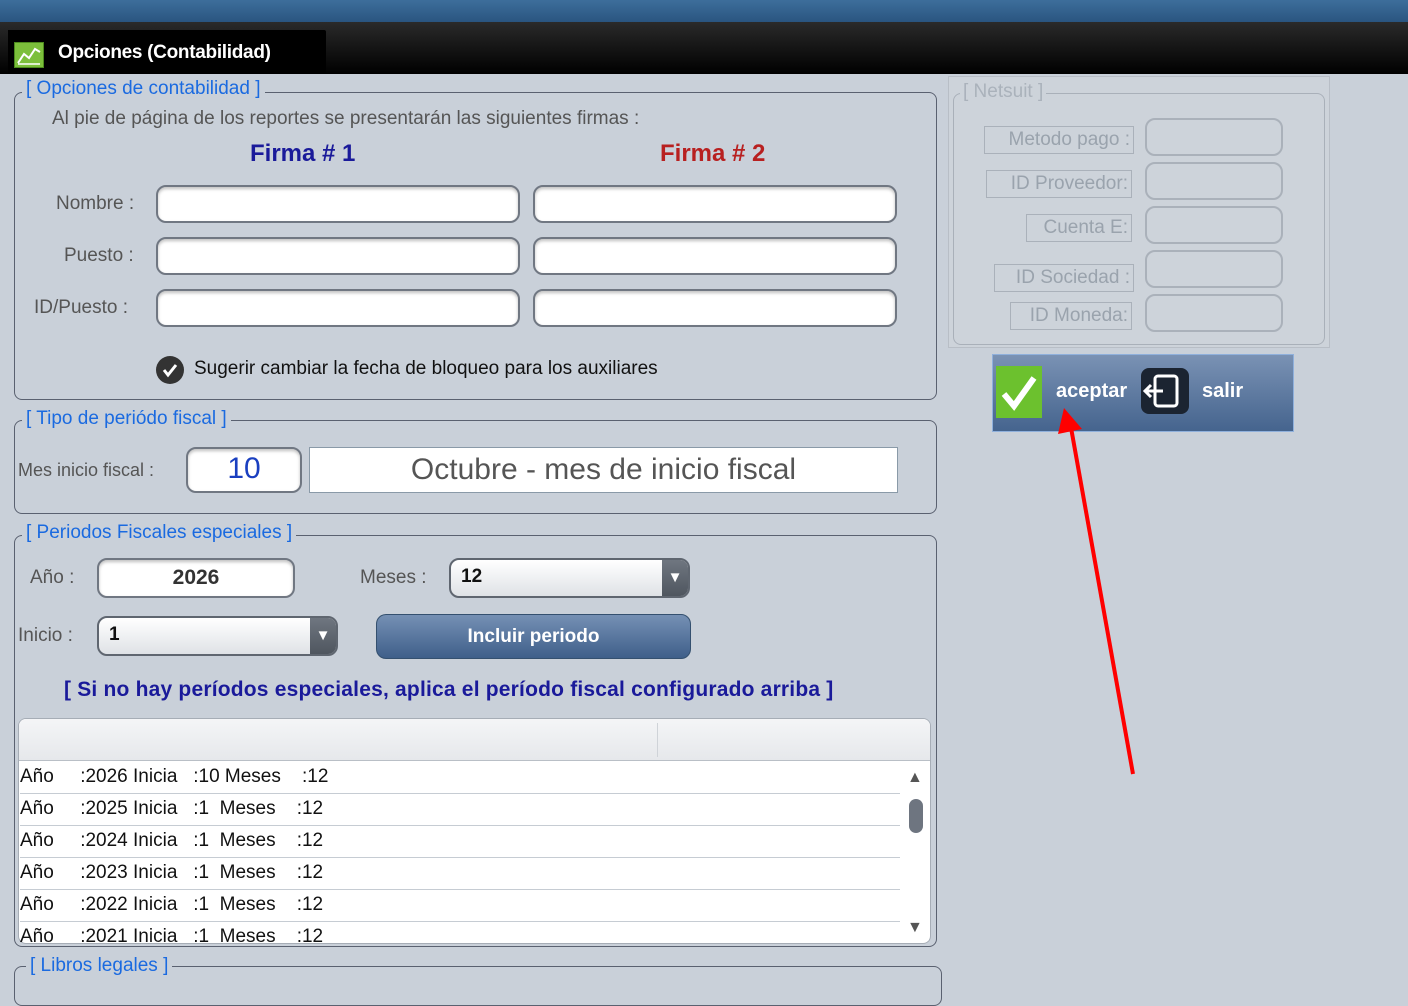 The width and height of the screenshot is (1408, 1006). What do you see at coordinates (196, 578) in the screenshot?
I see `year-input: 2026` at bounding box center [196, 578].